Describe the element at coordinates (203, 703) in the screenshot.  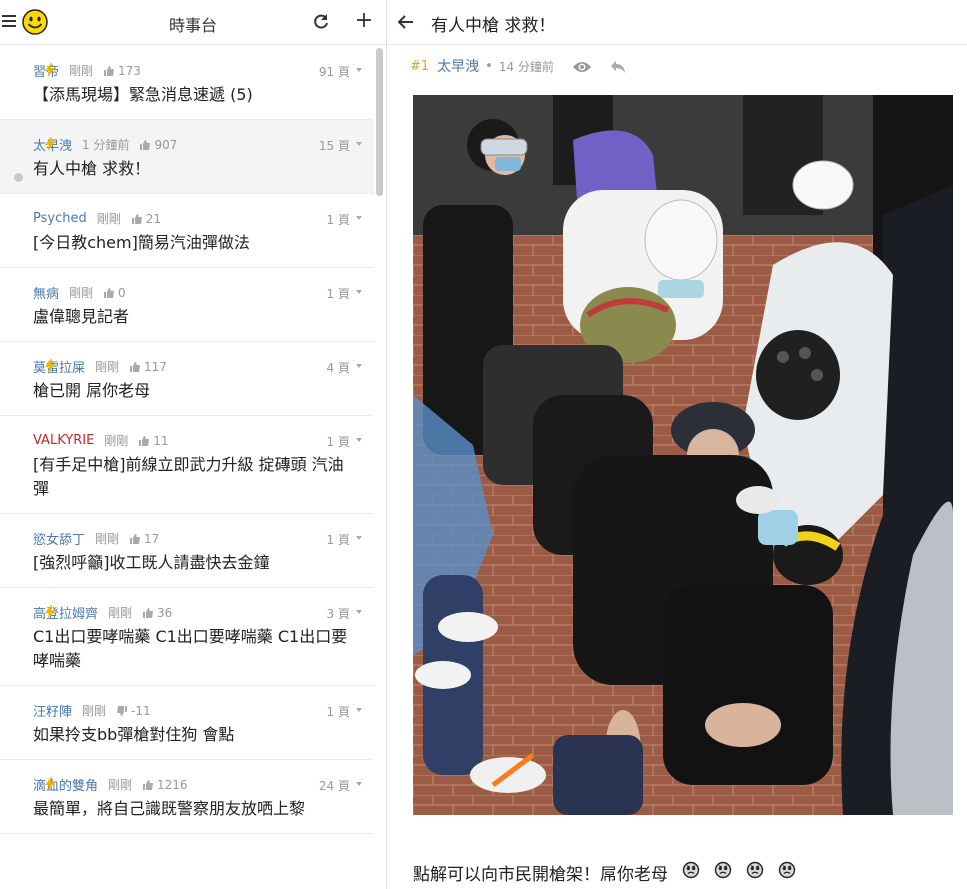
I see `thread-meta: 汪籽陣 剛剛 -11 1 頁` at that location.